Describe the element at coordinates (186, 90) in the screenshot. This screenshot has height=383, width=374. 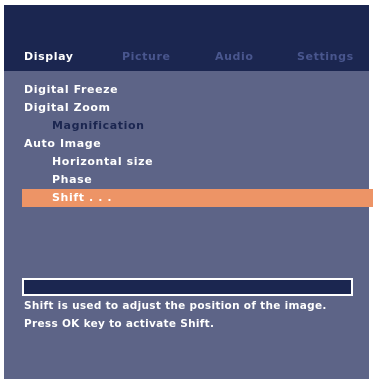
I see `menu-item-digital-freeze: Digital Freeze` at that location.